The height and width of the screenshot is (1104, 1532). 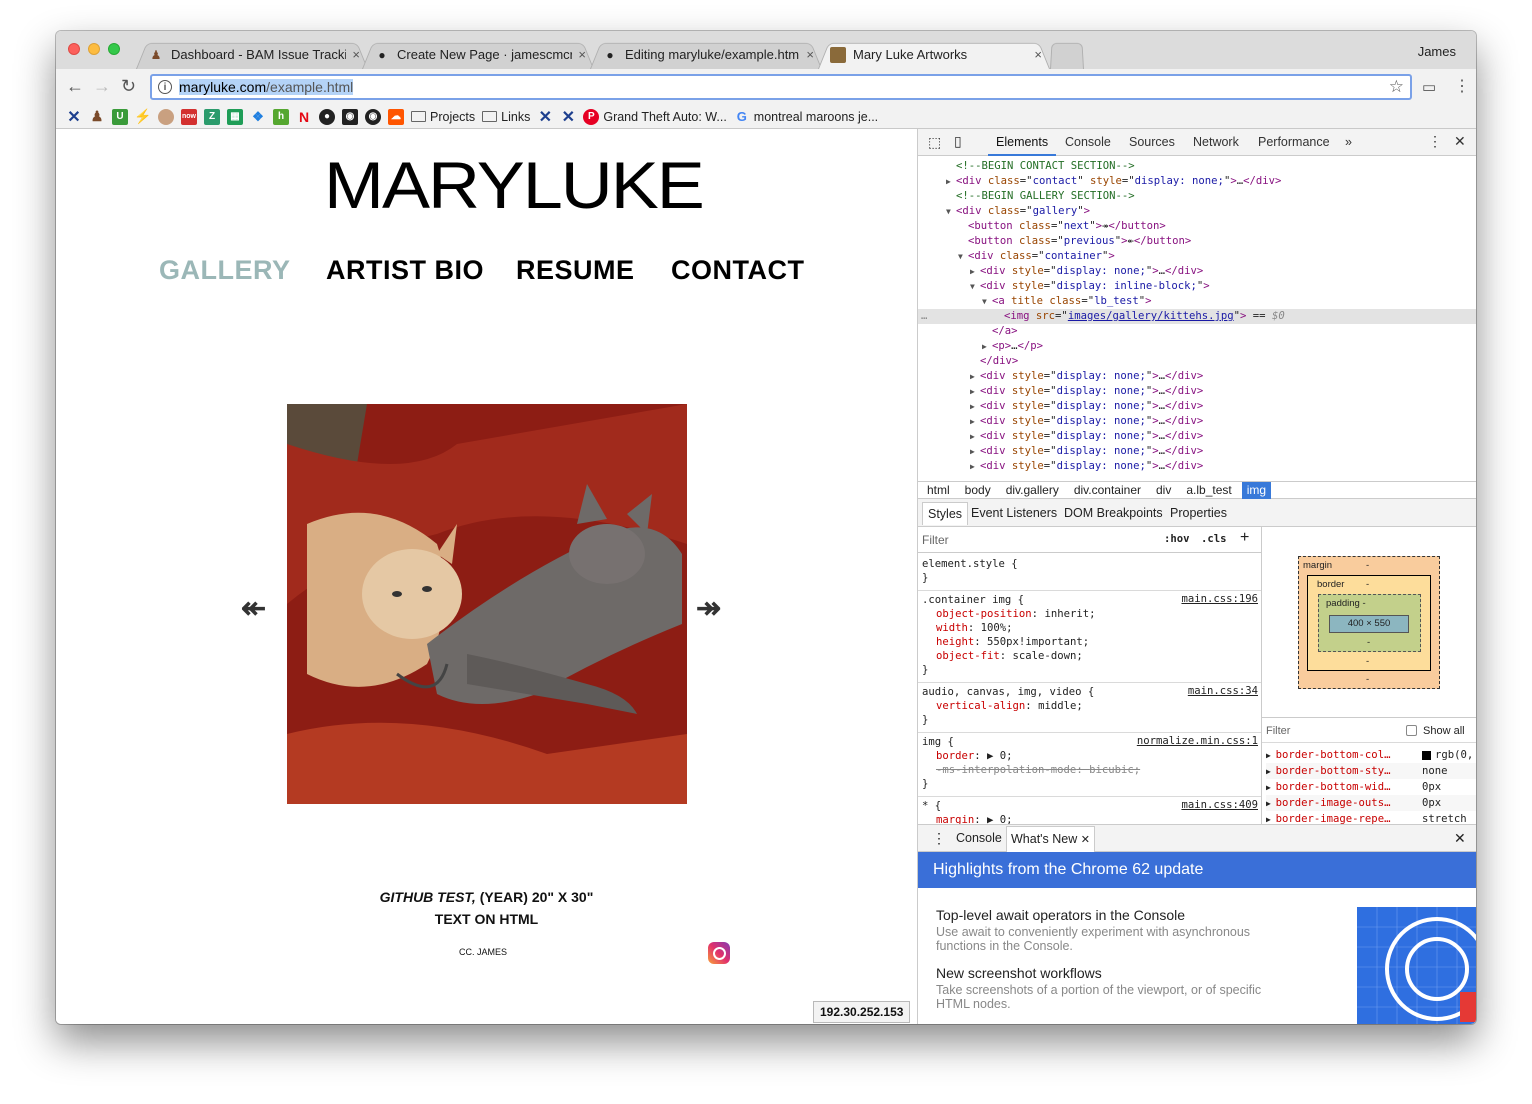 I want to click on dom-node: ▼ <div class="container">, so click(x=1197, y=256).